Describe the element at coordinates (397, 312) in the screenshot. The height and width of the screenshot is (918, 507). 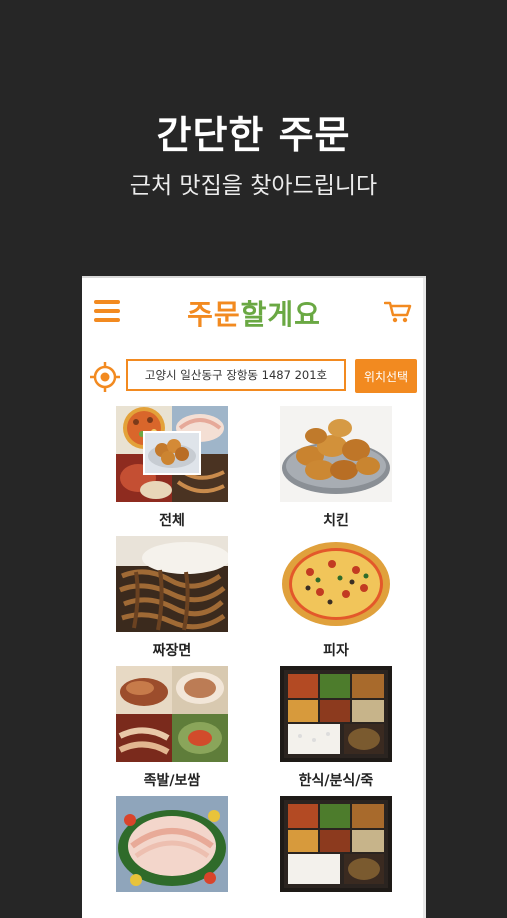
I see `cart-icon` at that location.